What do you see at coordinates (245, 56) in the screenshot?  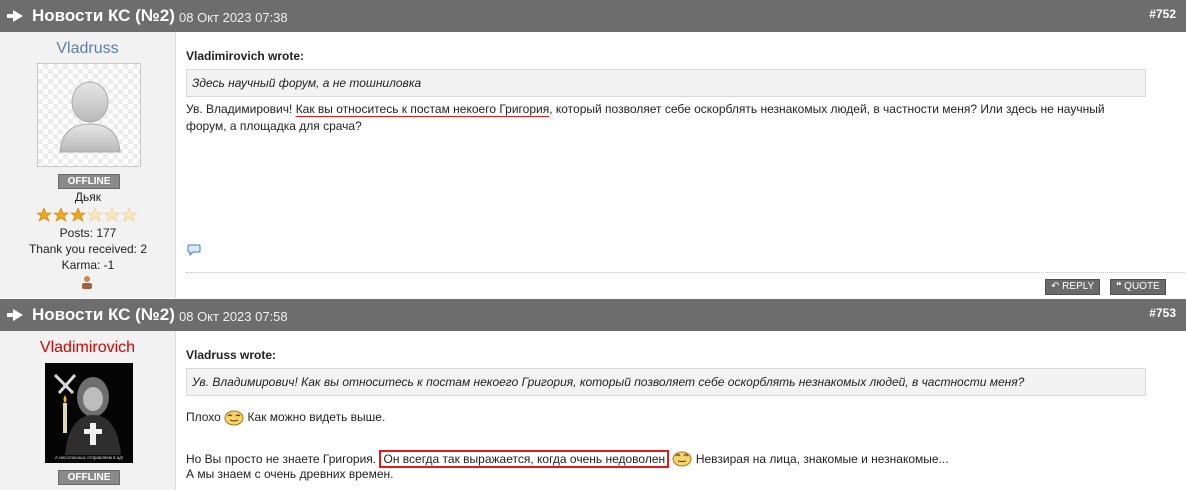 I see `quote-author: Vladimirovich wrote:` at bounding box center [245, 56].